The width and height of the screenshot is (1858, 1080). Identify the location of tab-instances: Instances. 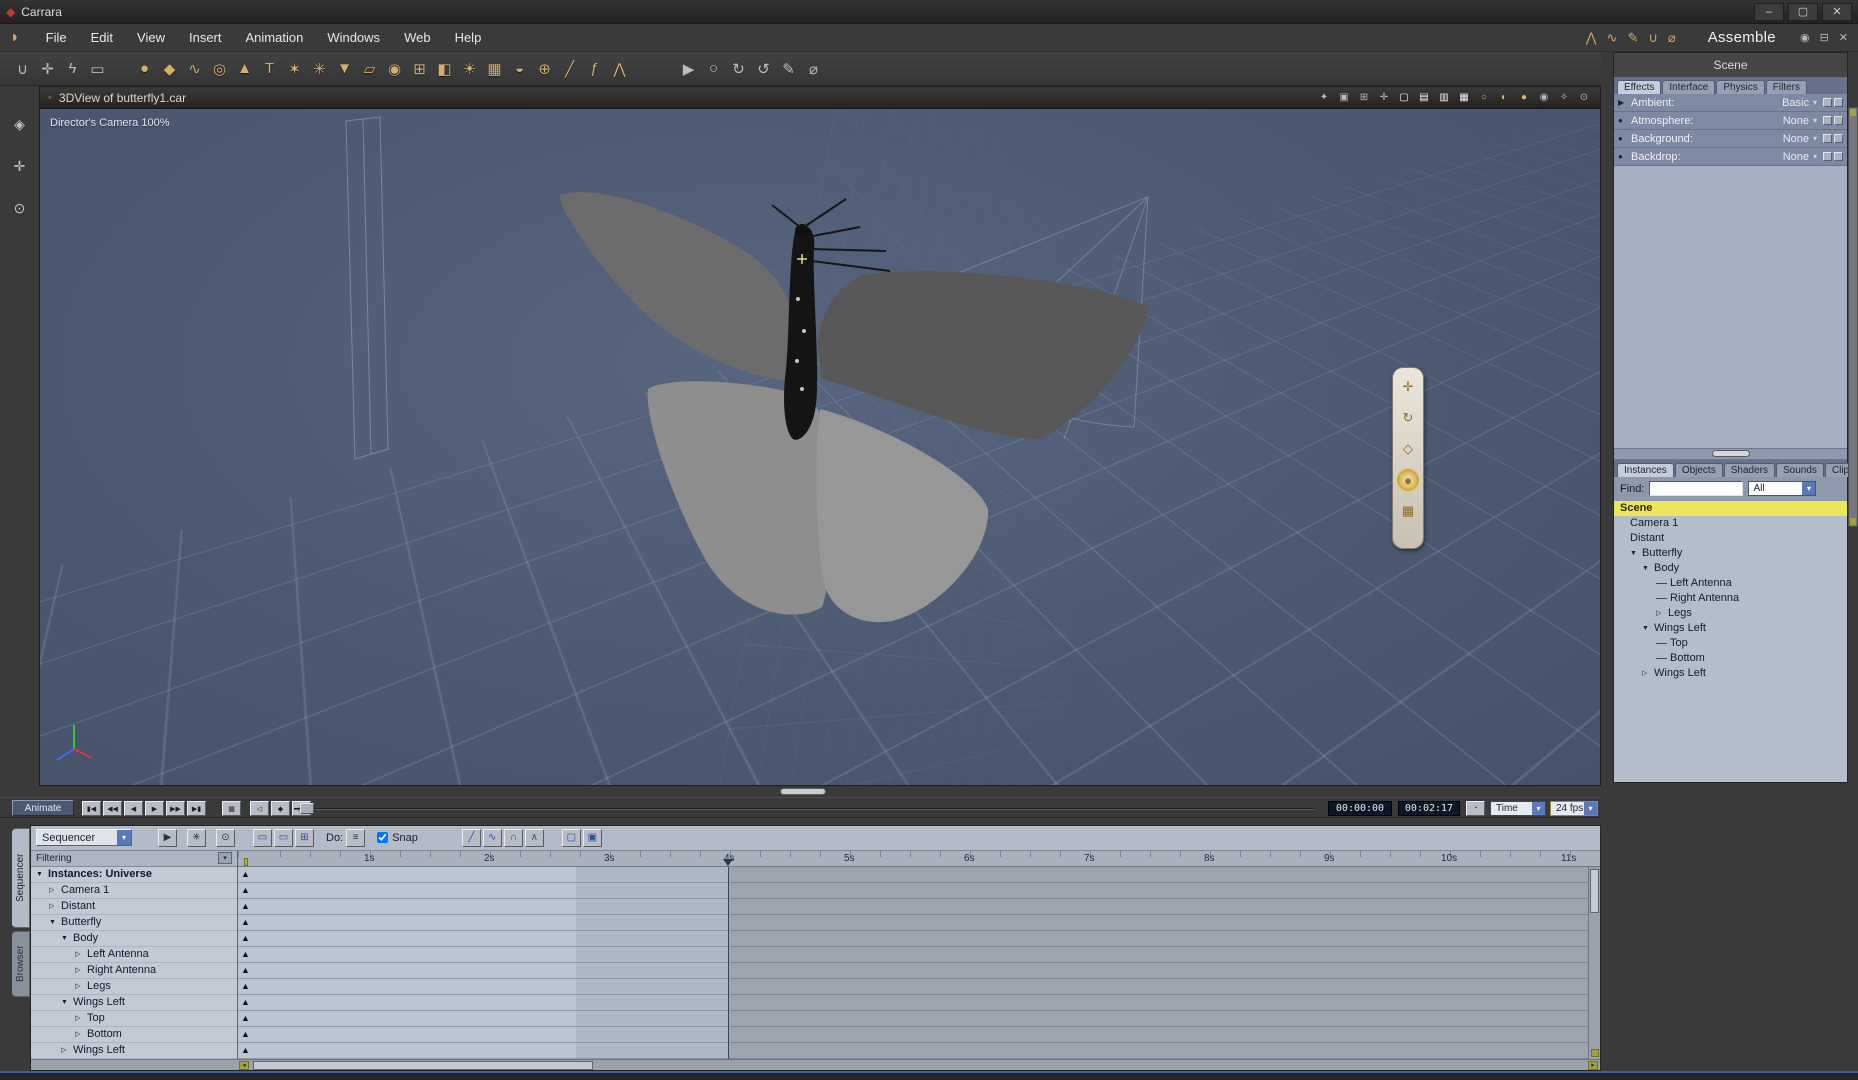
(1645, 469).